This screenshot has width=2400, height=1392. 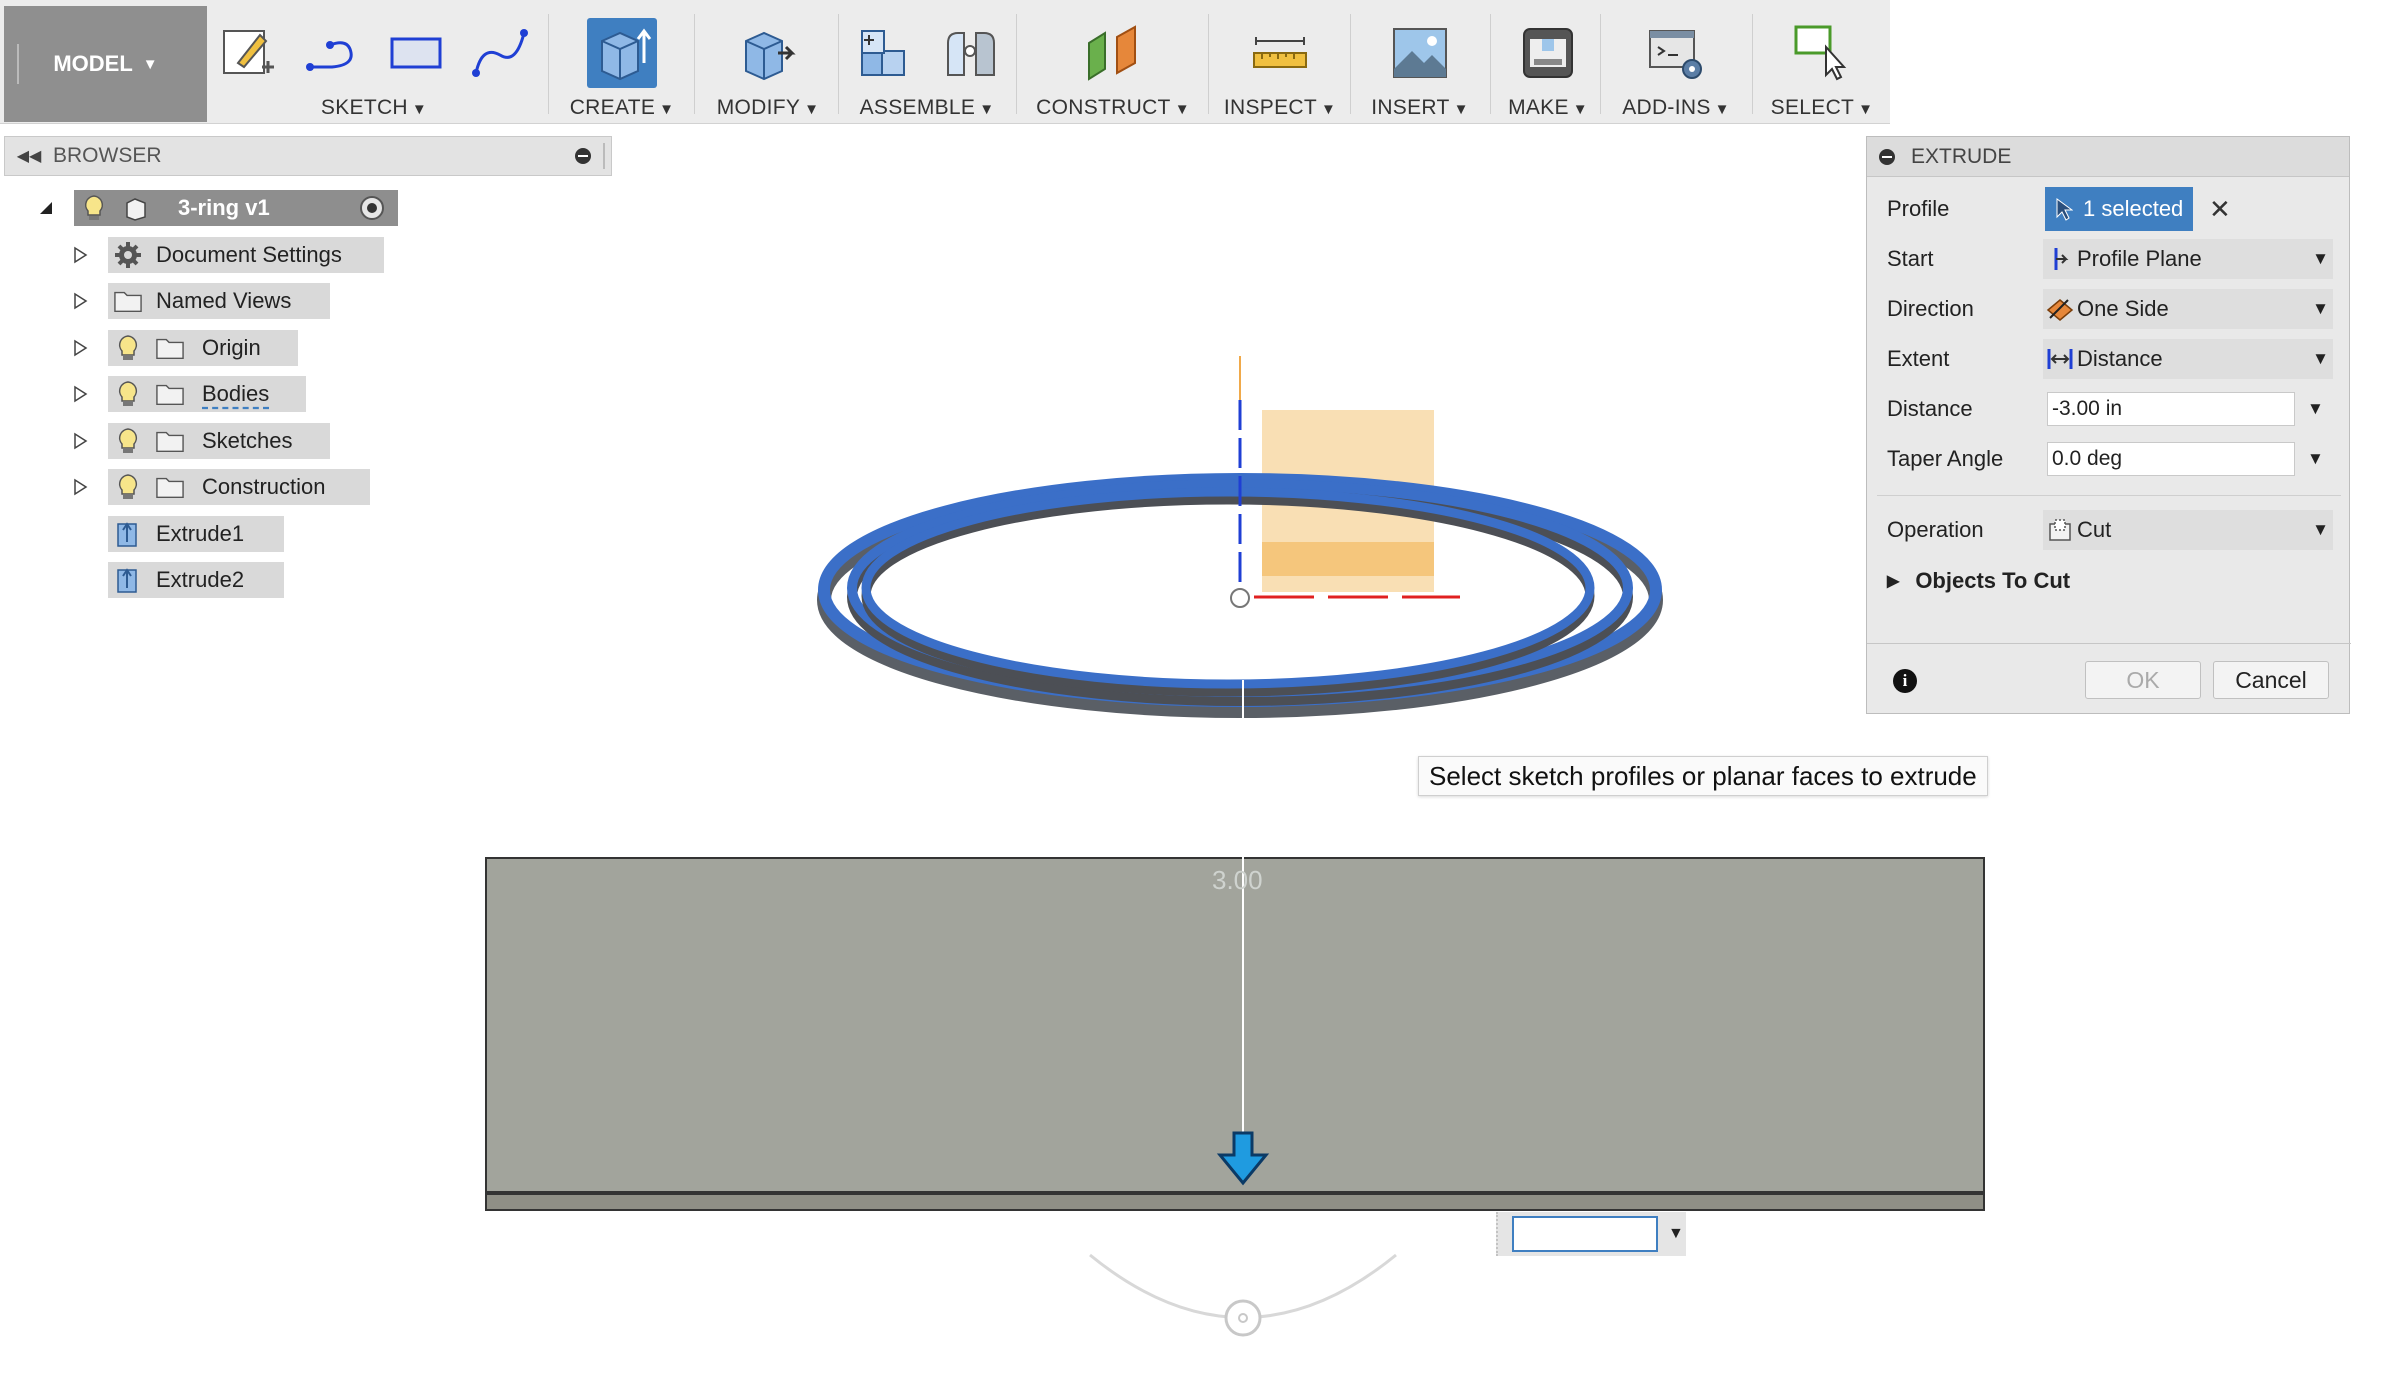 I want to click on measure-icon, so click(x=1280, y=53).